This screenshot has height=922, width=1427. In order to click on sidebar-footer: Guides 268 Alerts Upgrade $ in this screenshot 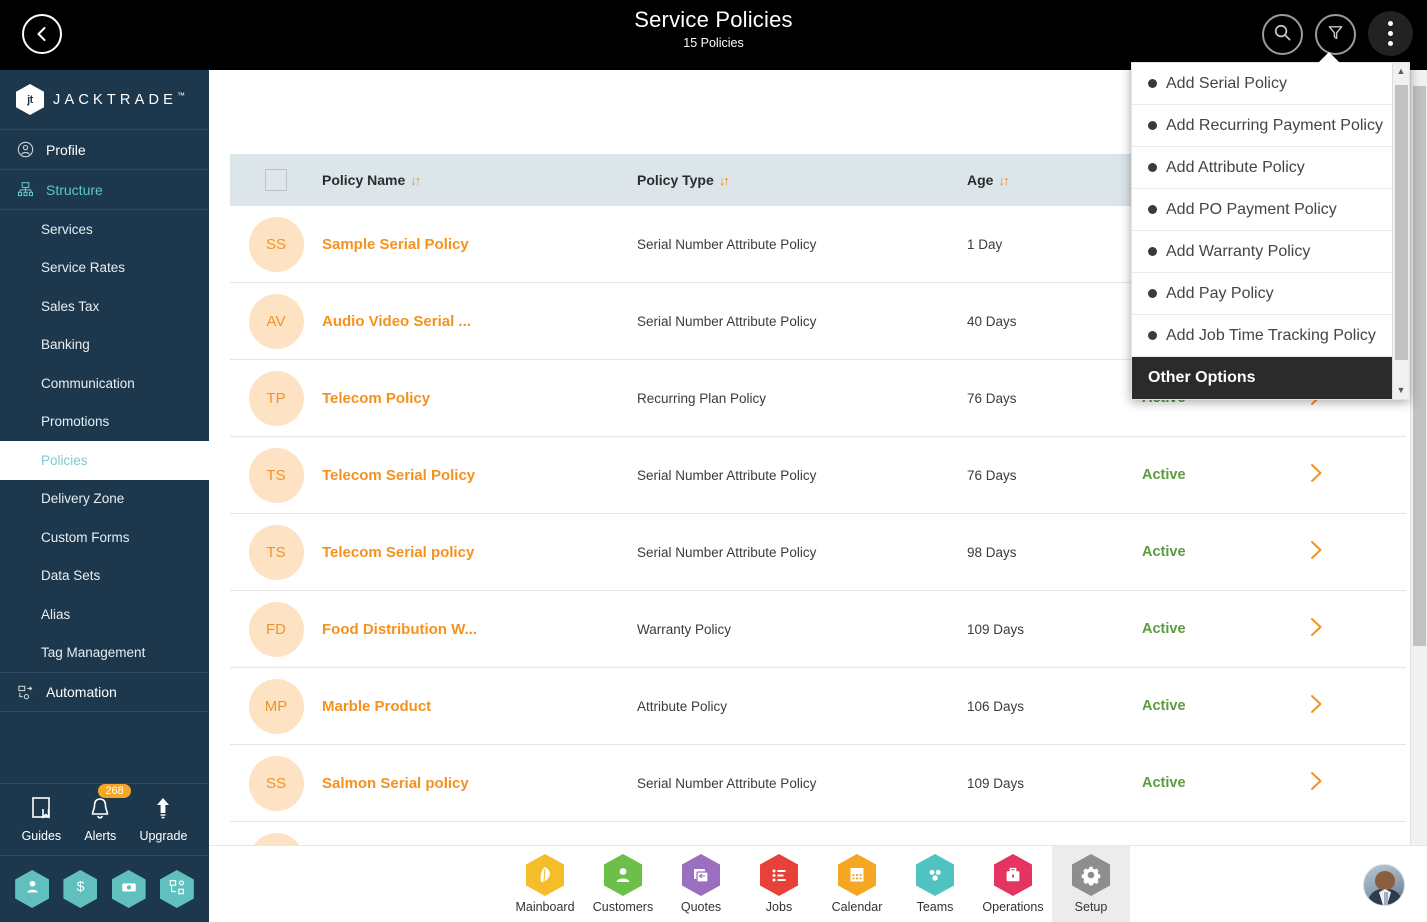, I will do `click(104, 852)`.